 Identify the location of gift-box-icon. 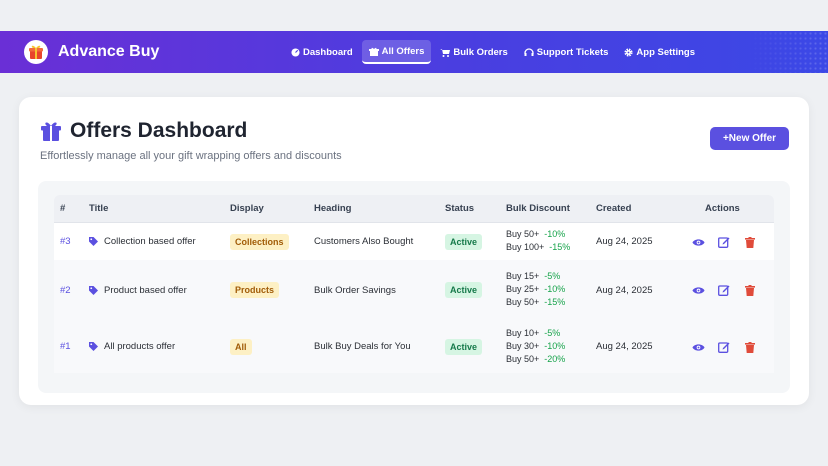
(36, 52).